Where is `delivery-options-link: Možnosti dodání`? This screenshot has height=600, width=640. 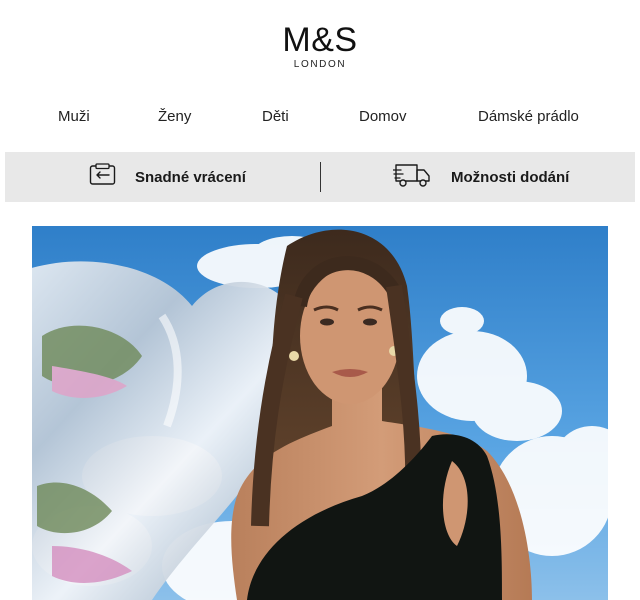
delivery-options-link: Možnosti dodání is located at coordinates (481, 177).